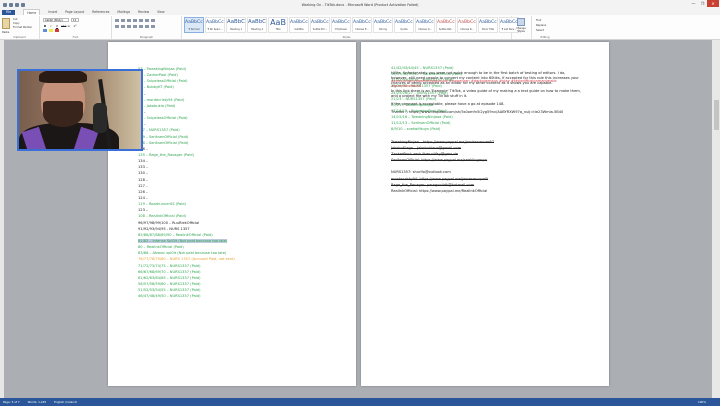 The image size is (720, 406). I want to click on font-name-dropdown: Calibri (Body), so click(56, 20).